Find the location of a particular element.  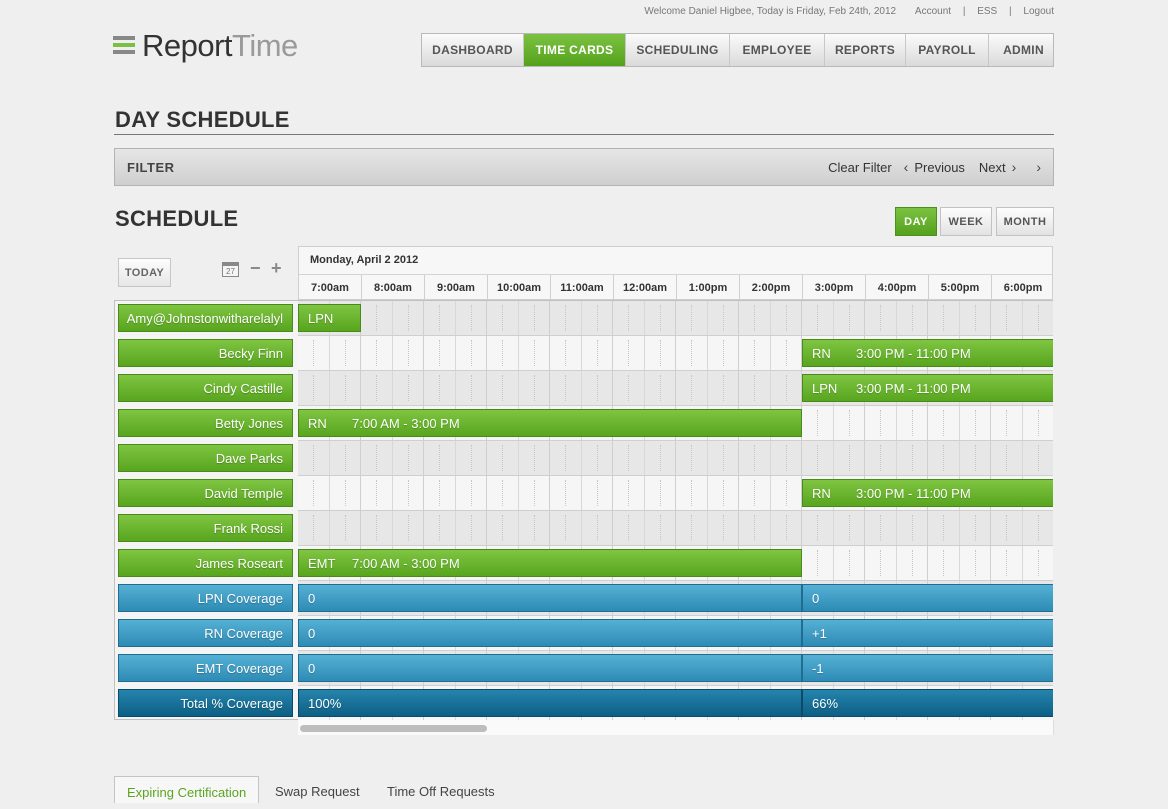

zoom-in-icon: + is located at coordinates (276, 268).